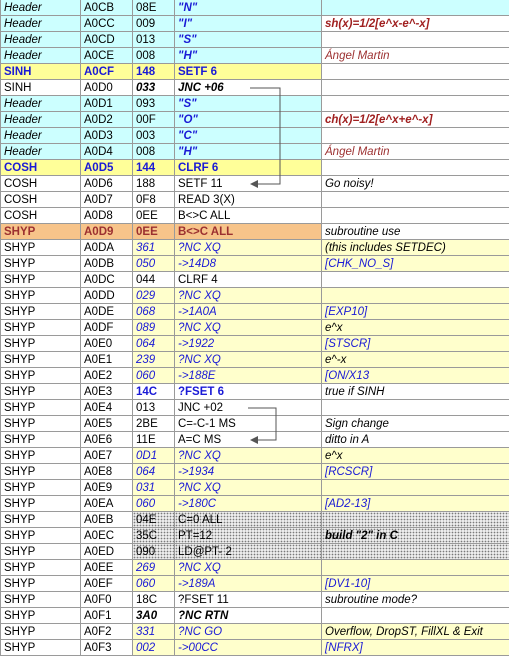  Describe the element at coordinates (154, 456) in the screenshot. I see `cell-code: 0D1` at that location.